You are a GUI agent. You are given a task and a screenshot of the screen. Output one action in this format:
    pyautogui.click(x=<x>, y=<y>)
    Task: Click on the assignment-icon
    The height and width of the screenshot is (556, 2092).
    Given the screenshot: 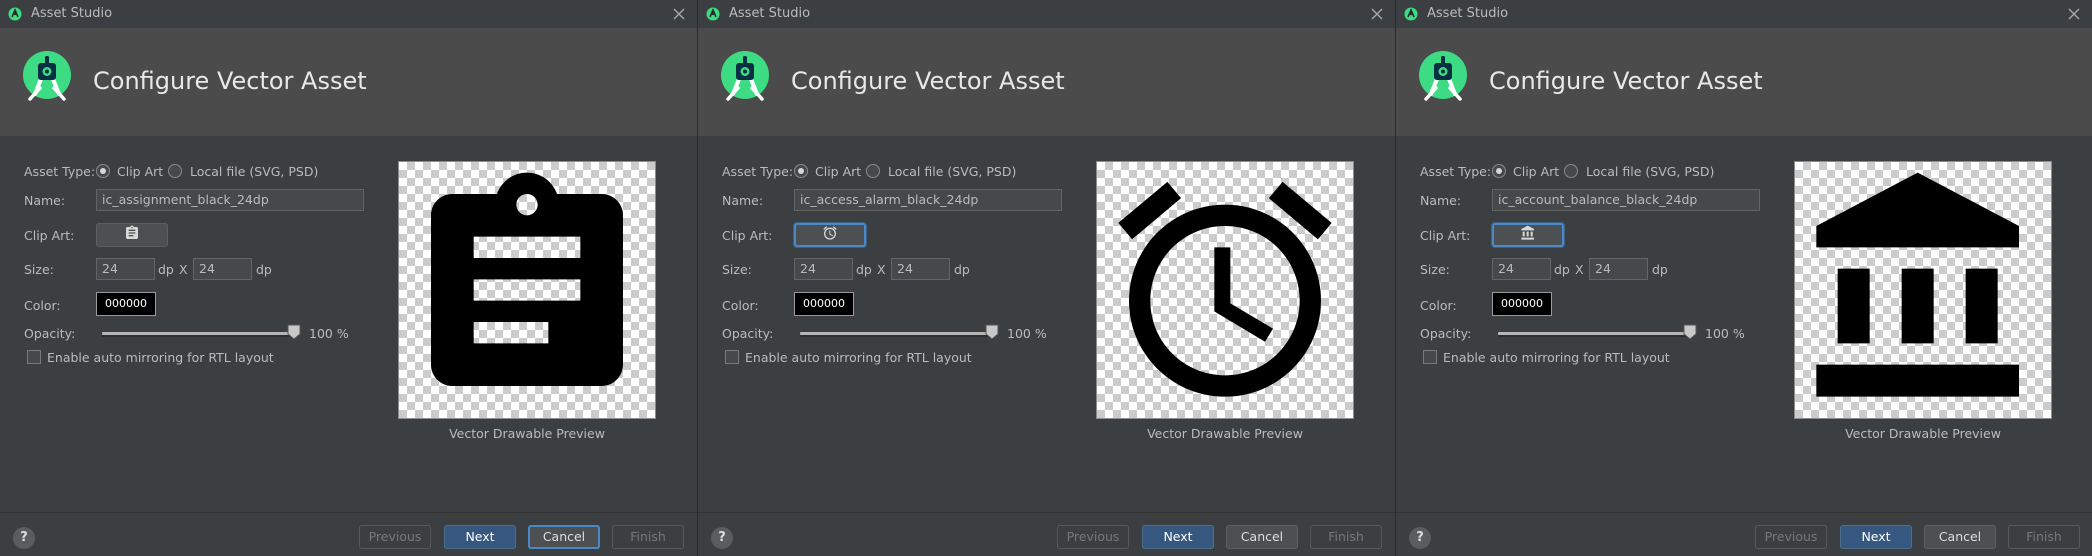 What is the action you would take?
    pyautogui.click(x=132, y=232)
    